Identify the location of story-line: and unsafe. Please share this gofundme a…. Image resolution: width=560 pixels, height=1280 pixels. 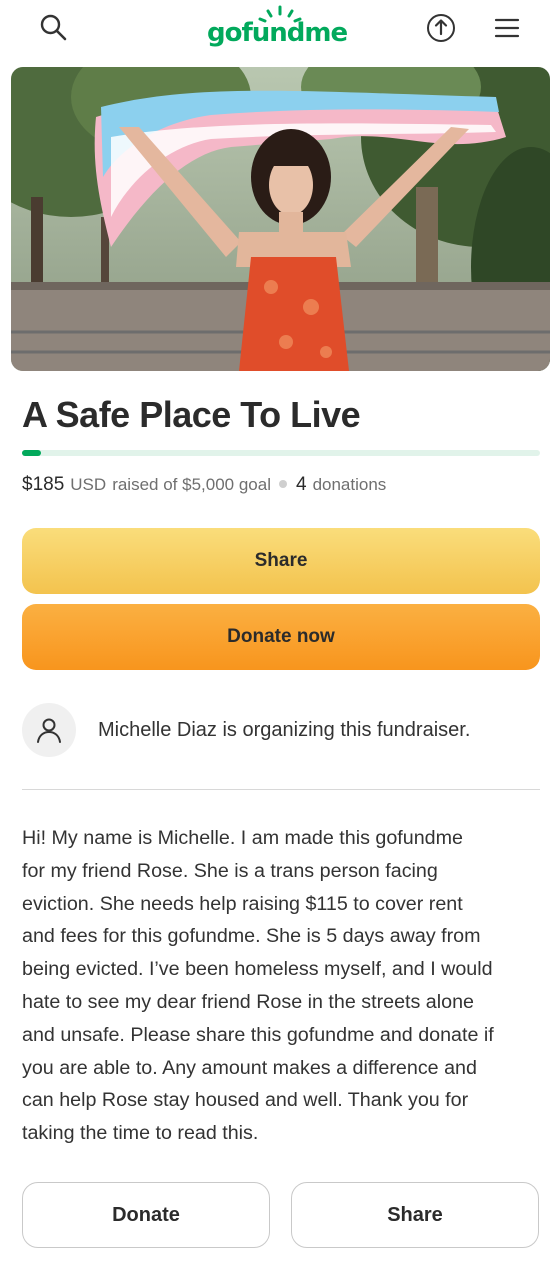
(258, 1034).